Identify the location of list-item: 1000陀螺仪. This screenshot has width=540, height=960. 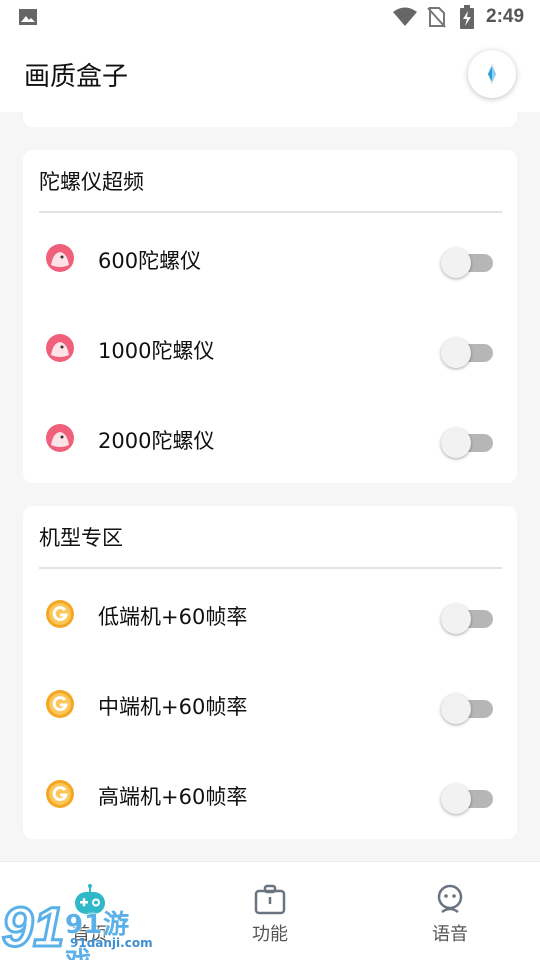
(270, 348).